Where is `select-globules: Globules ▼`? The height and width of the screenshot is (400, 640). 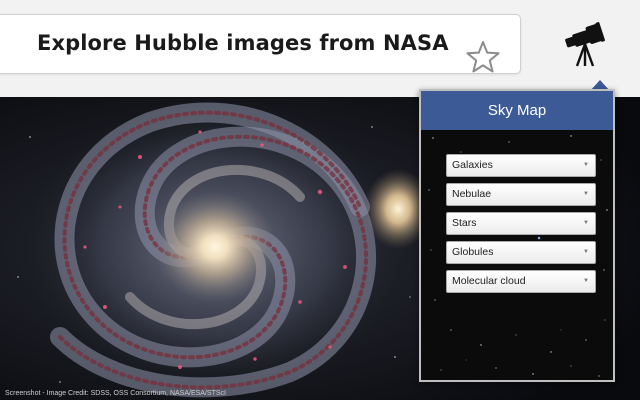
select-globules: Globules ▼ is located at coordinates (521, 252).